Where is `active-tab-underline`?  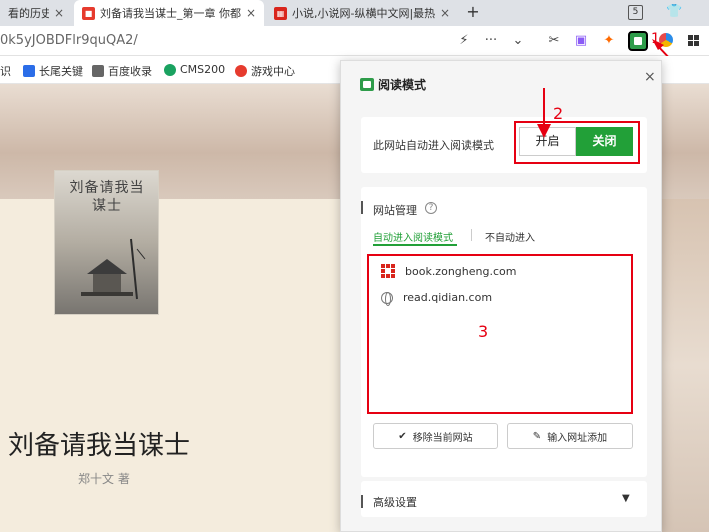 active-tab-underline is located at coordinates (415, 245).